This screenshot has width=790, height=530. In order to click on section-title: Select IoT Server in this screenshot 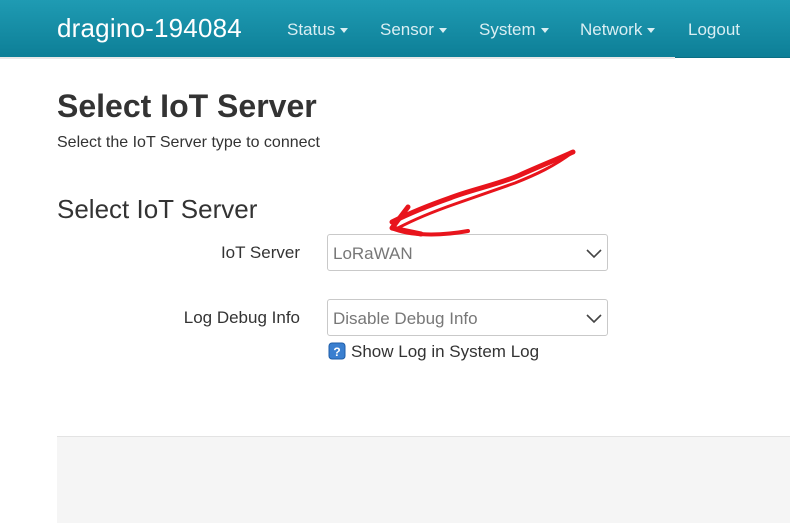, I will do `click(157, 209)`.